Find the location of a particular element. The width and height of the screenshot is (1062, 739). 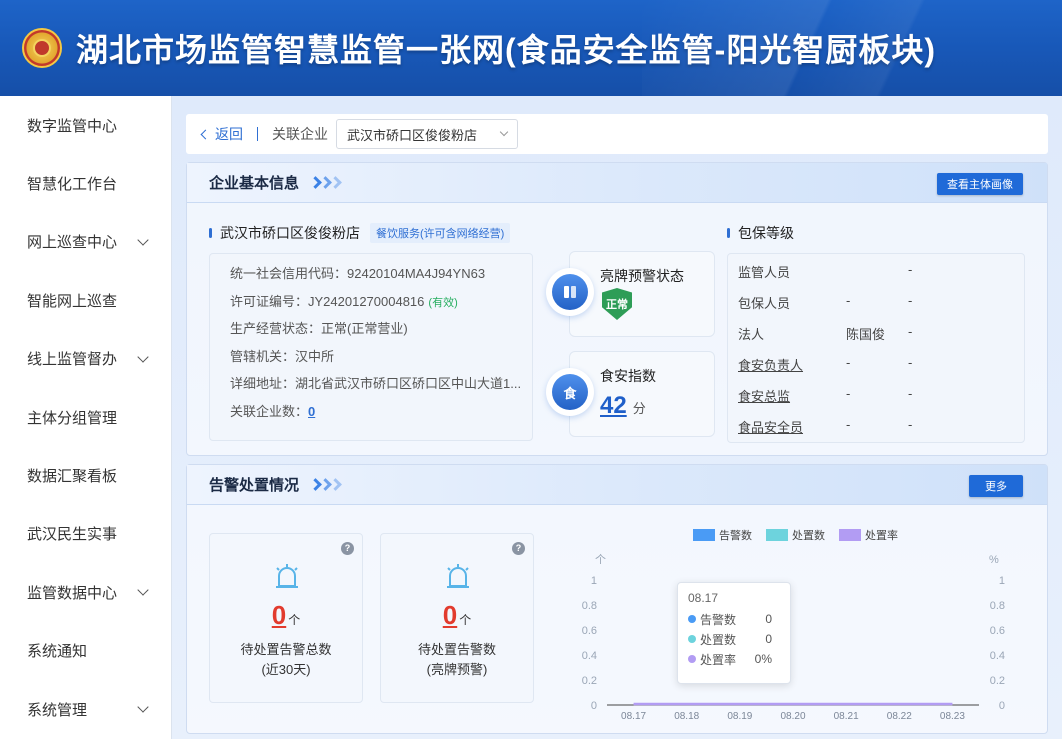

more-button: 更多 is located at coordinates (996, 486).